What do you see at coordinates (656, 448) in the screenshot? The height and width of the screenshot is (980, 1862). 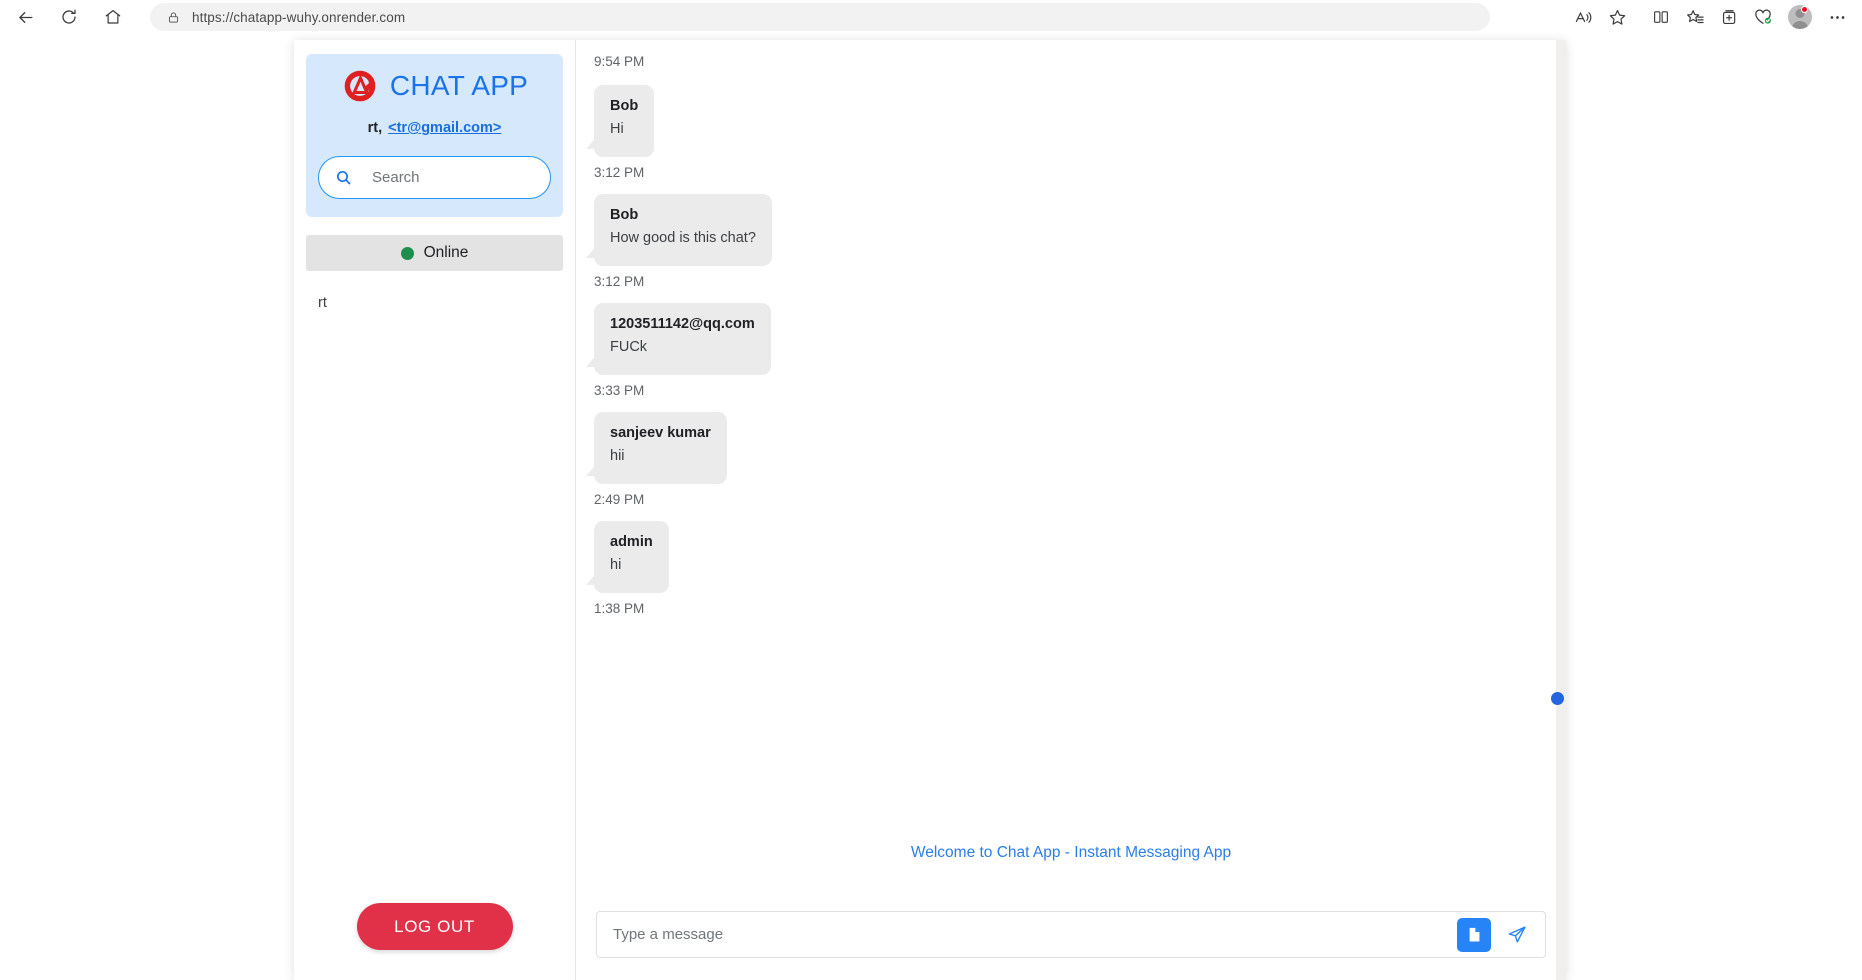 I see `message-bubble: sanjeev kumar hii` at bounding box center [656, 448].